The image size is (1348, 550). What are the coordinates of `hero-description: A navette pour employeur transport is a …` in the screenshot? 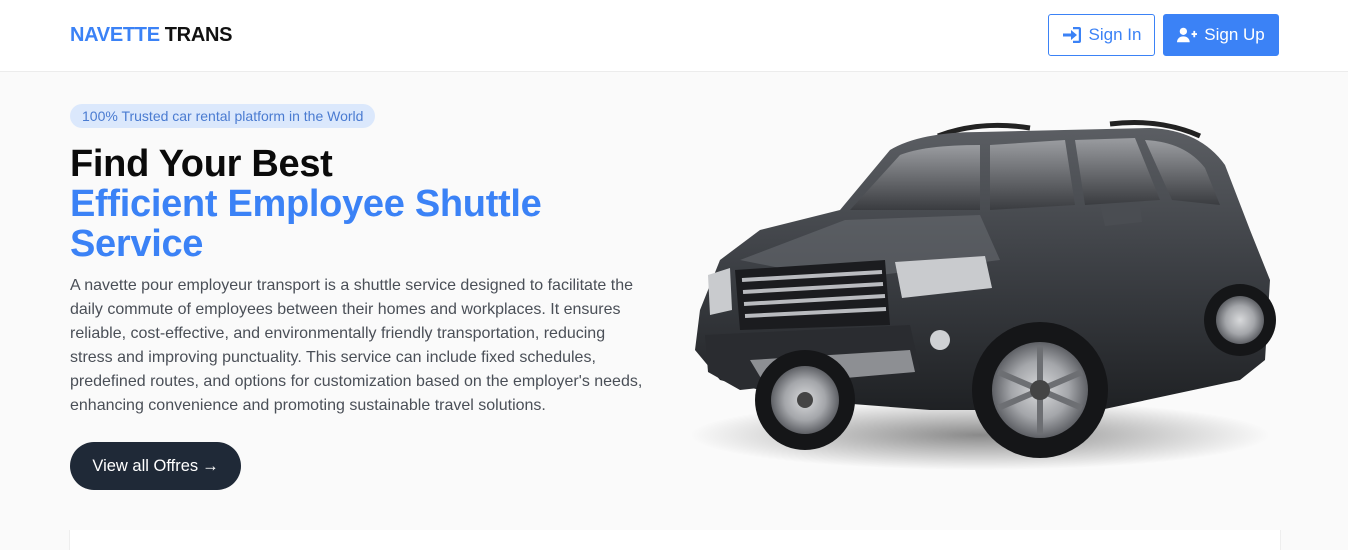 It's located at (356, 345).